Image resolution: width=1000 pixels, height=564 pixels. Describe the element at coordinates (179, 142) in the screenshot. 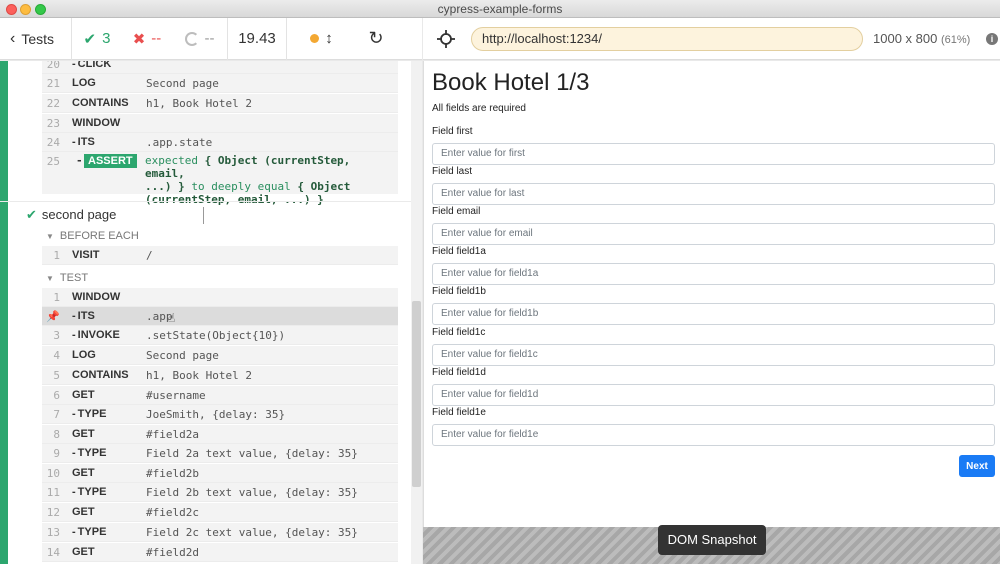

I see `command-message: .app.state` at that location.